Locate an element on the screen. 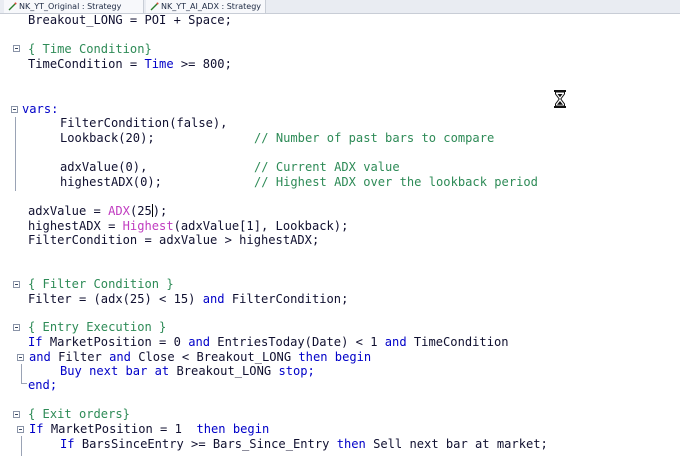 The height and width of the screenshot is (456, 680). code-line: vars: is located at coordinates (40, 109).